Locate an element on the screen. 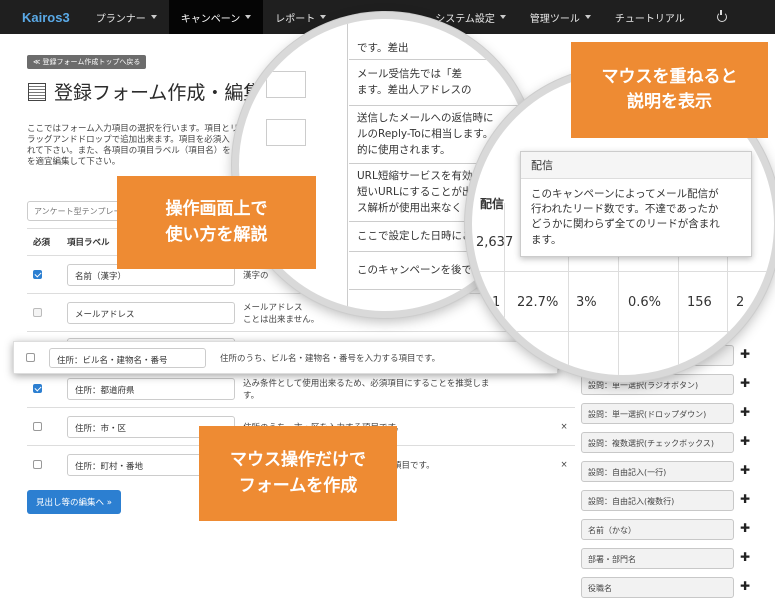 This screenshot has width=775, height=609. field-label-input: 住所：都道府県 is located at coordinates (151, 388).